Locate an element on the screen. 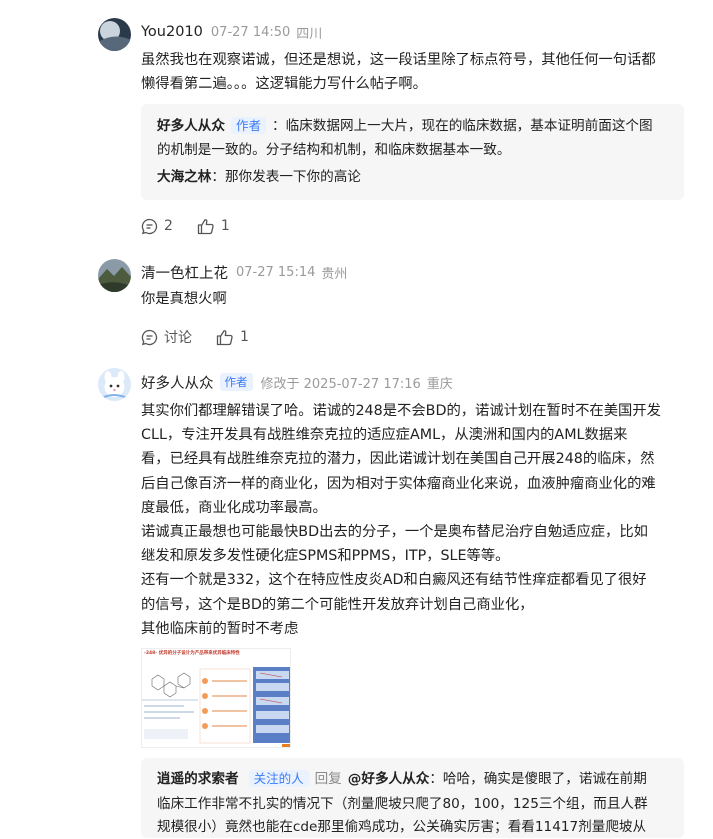 This screenshot has height=839, width=713. reply-item: 好多人从众 作者 ：临床数据网上一大片，现在的临床数据，基本证明前面这个图 is located at coordinates (405, 126).